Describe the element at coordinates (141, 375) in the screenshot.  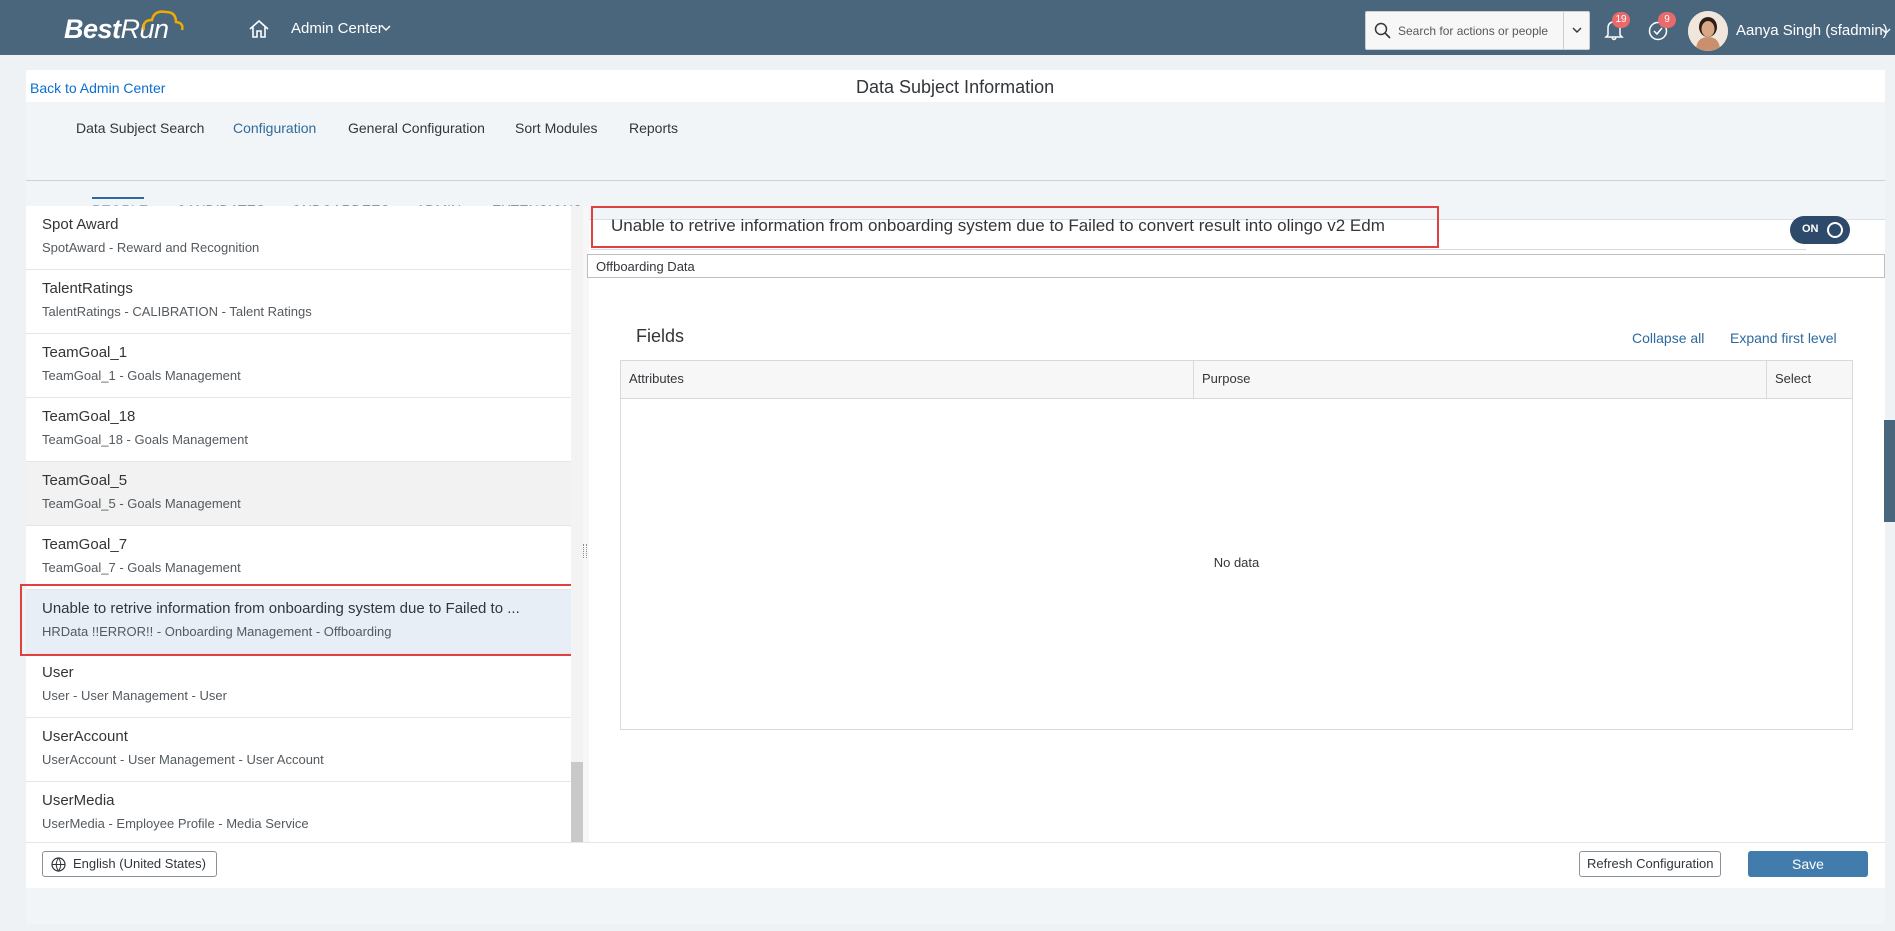
I see `list-item-subtitle: TeamGoal_1 - Goals Management` at that location.